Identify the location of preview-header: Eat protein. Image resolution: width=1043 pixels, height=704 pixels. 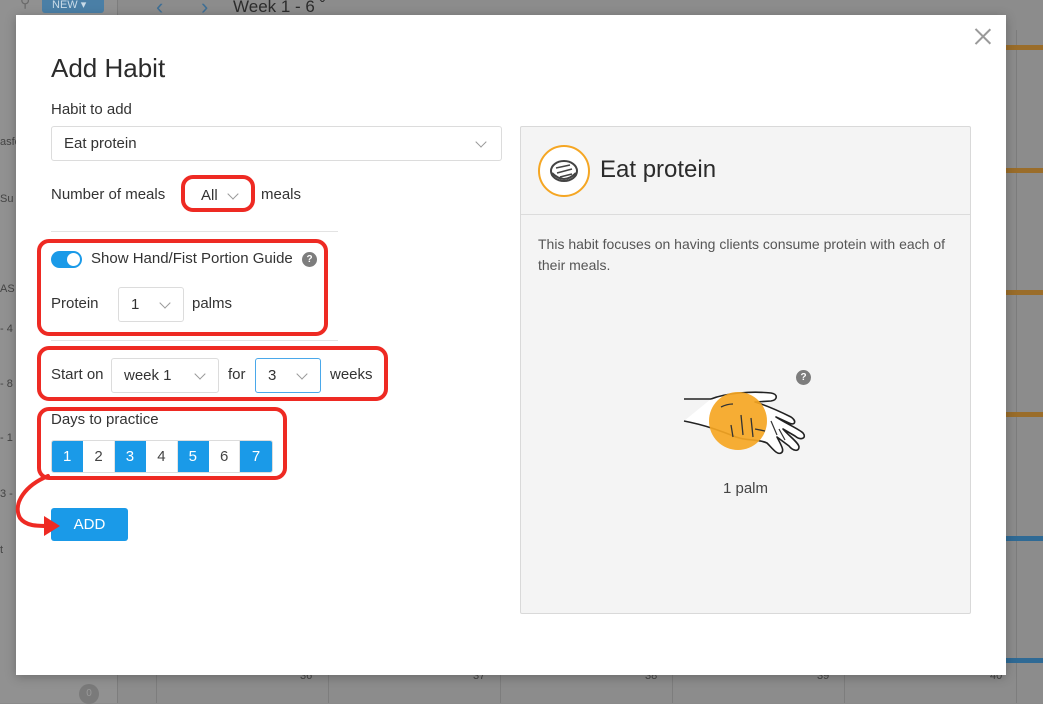
(745, 171).